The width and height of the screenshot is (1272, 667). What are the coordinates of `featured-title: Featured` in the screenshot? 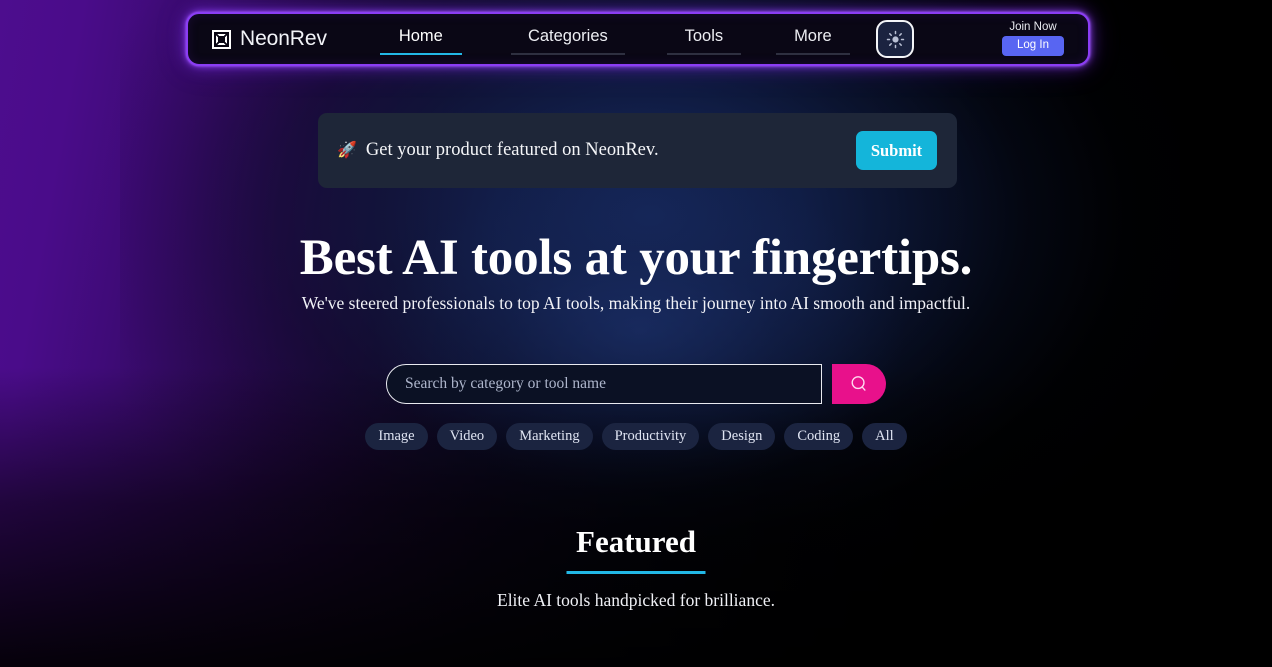 It's located at (636, 541).